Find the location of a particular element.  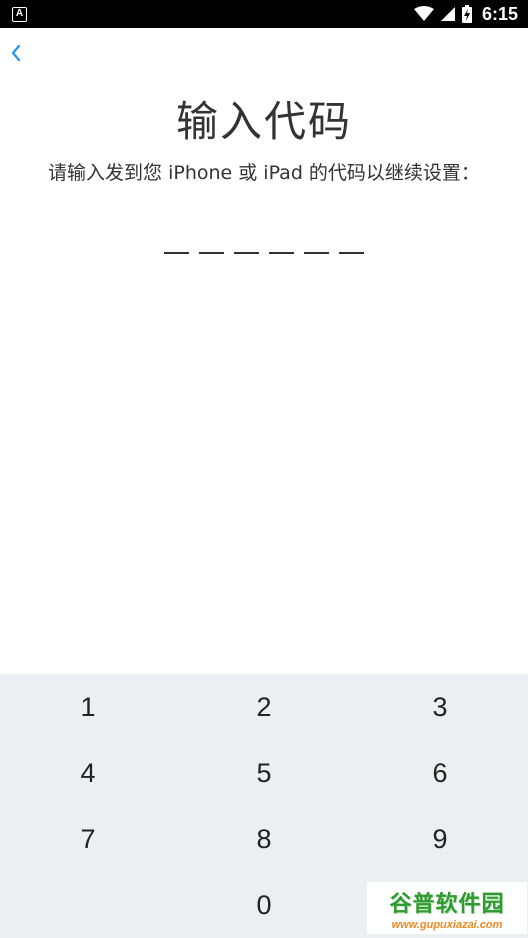

battery-charging-icon is located at coordinates (466, 14).